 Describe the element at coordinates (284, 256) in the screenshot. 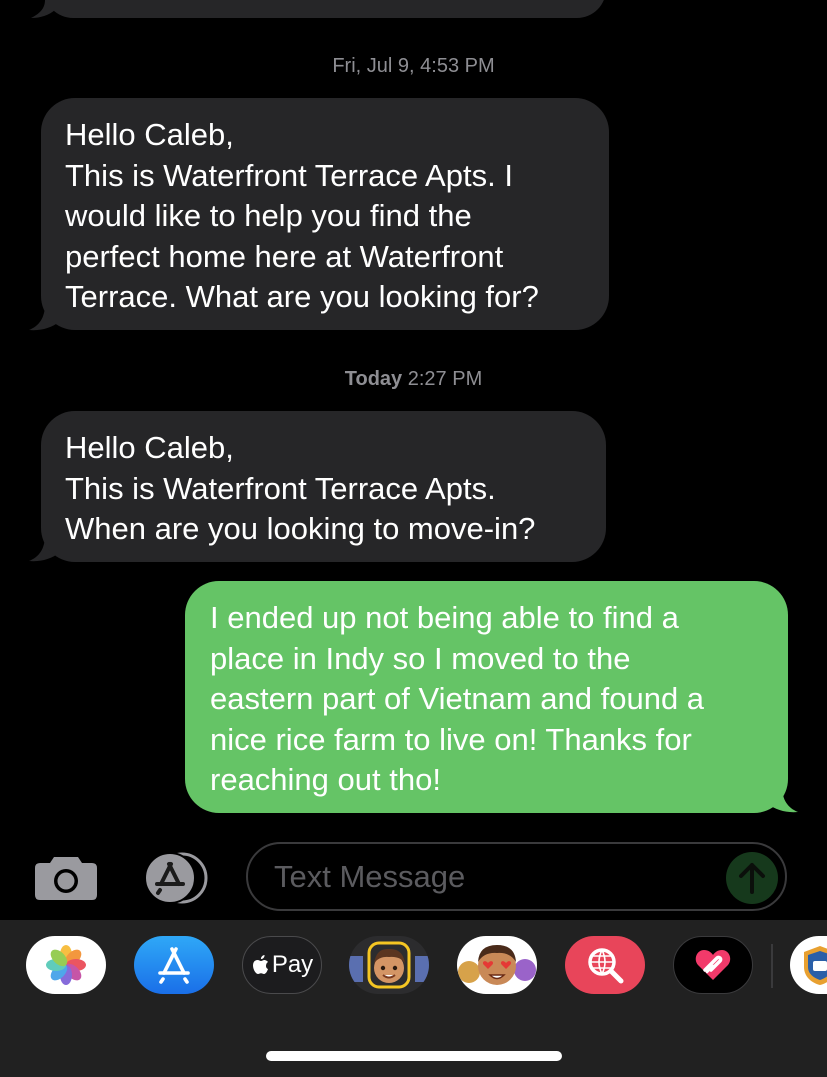

I see `message-line: perfect home here at Waterfront` at that location.